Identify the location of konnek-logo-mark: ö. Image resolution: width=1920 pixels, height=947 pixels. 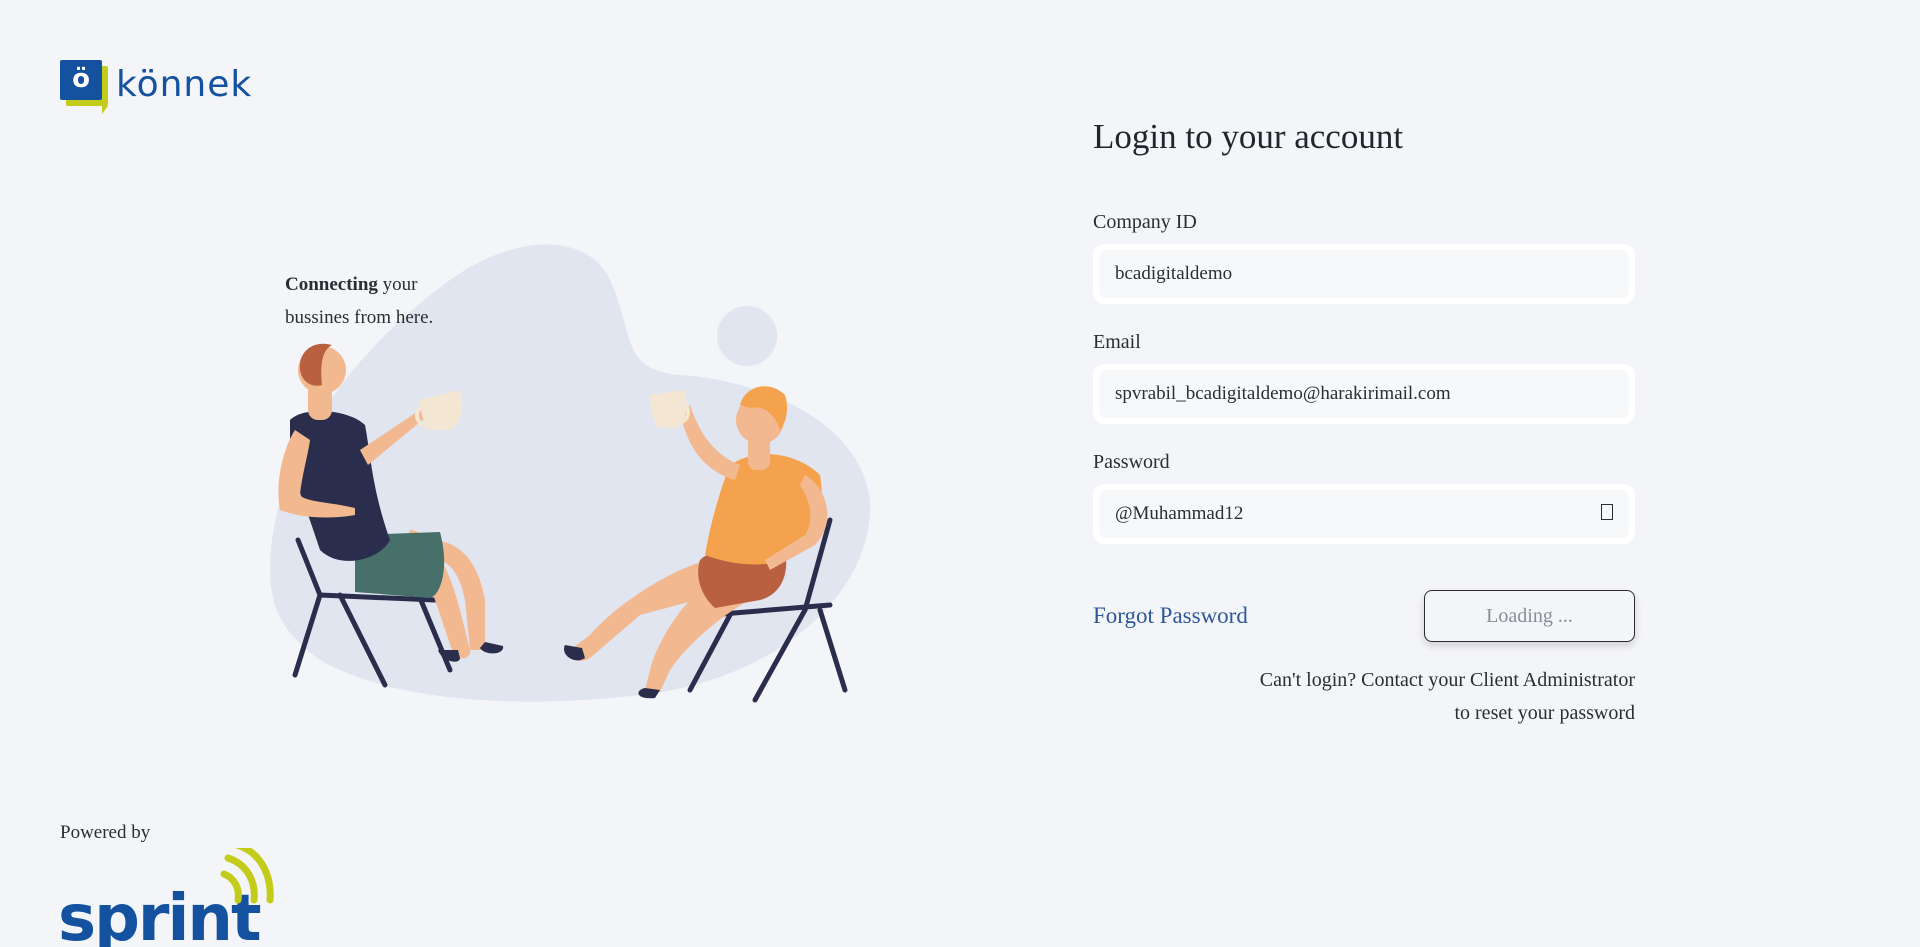
(85, 87).